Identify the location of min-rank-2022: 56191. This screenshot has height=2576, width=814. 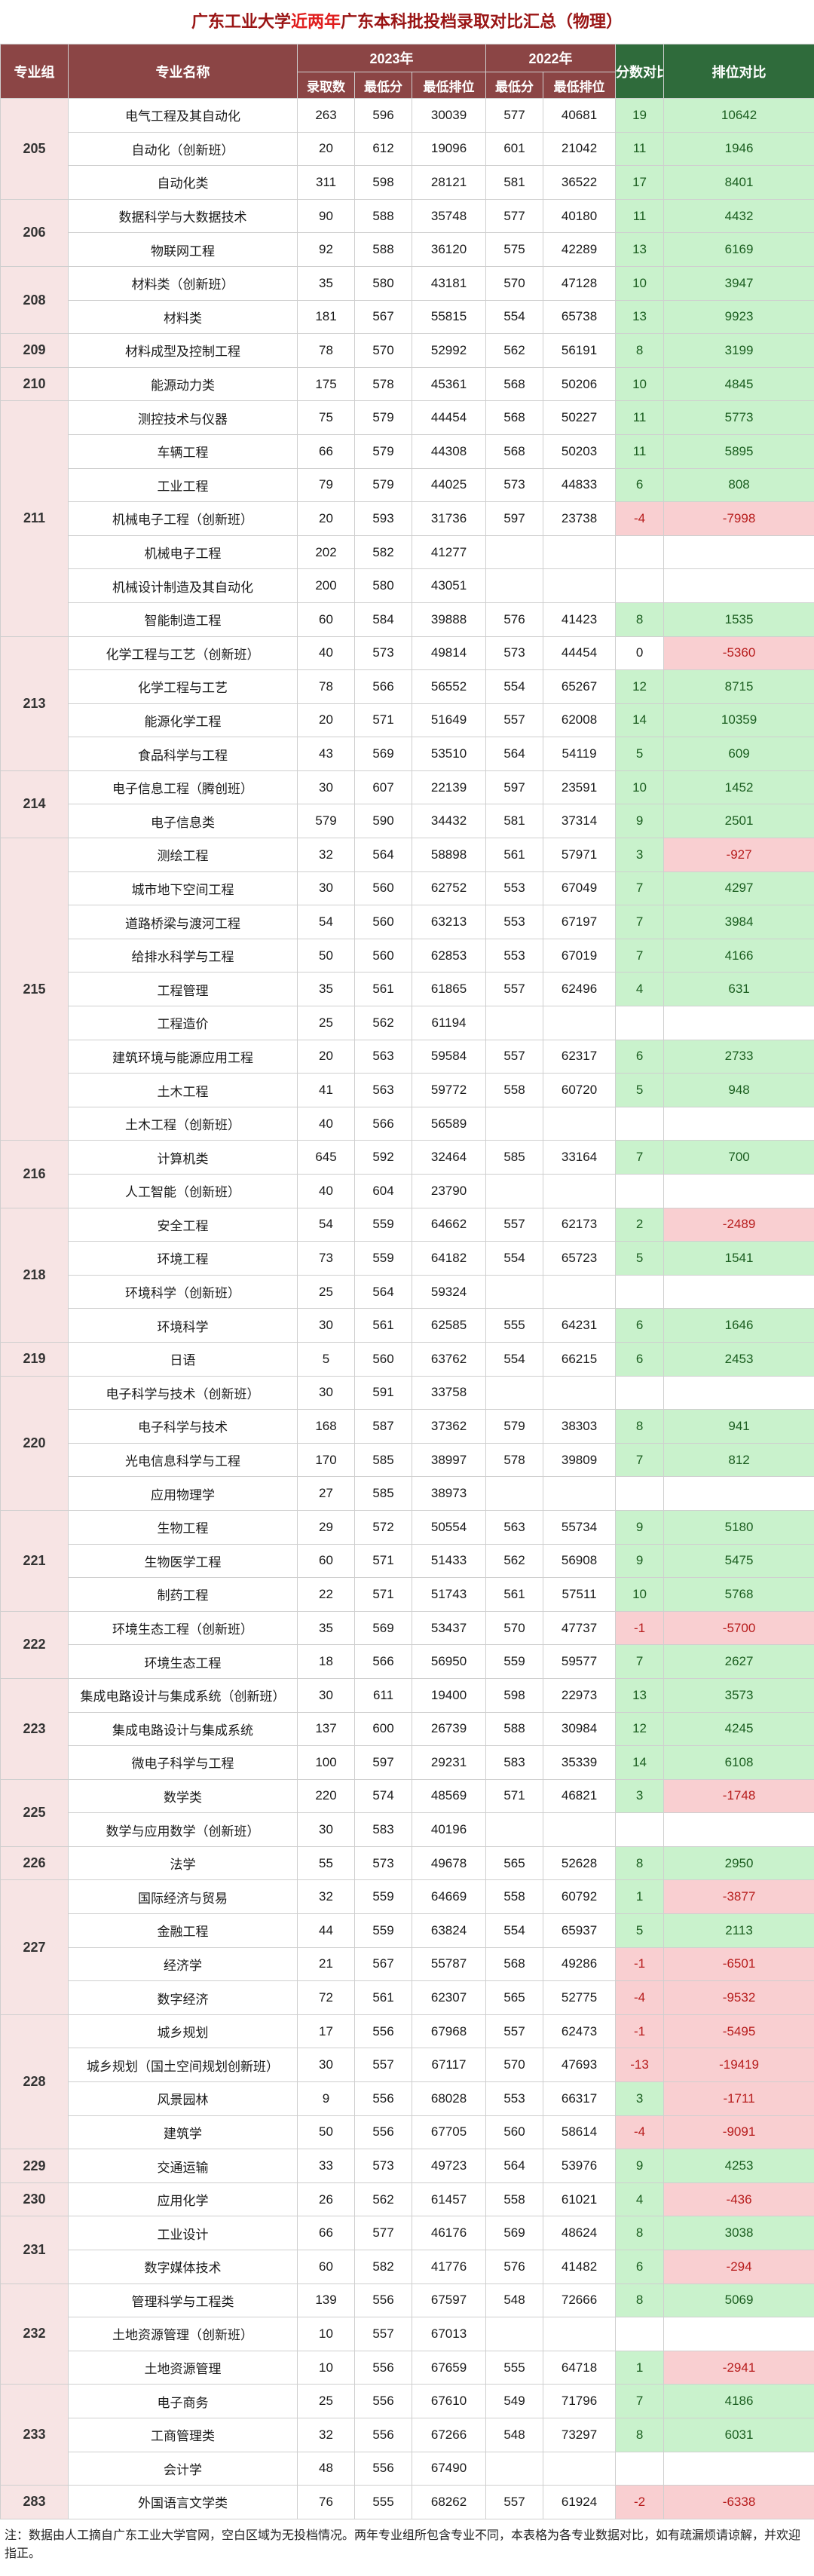
(580, 350).